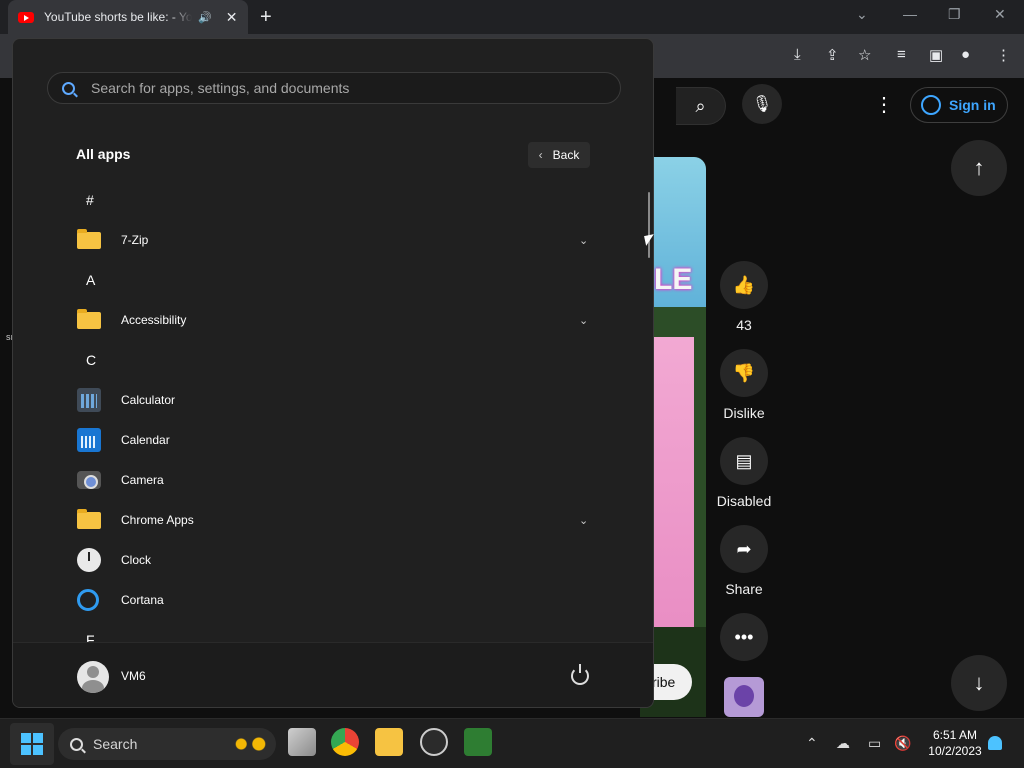 The height and width of the screenshot is (768, 1024). I want to click on start-button, so click(32, 744).